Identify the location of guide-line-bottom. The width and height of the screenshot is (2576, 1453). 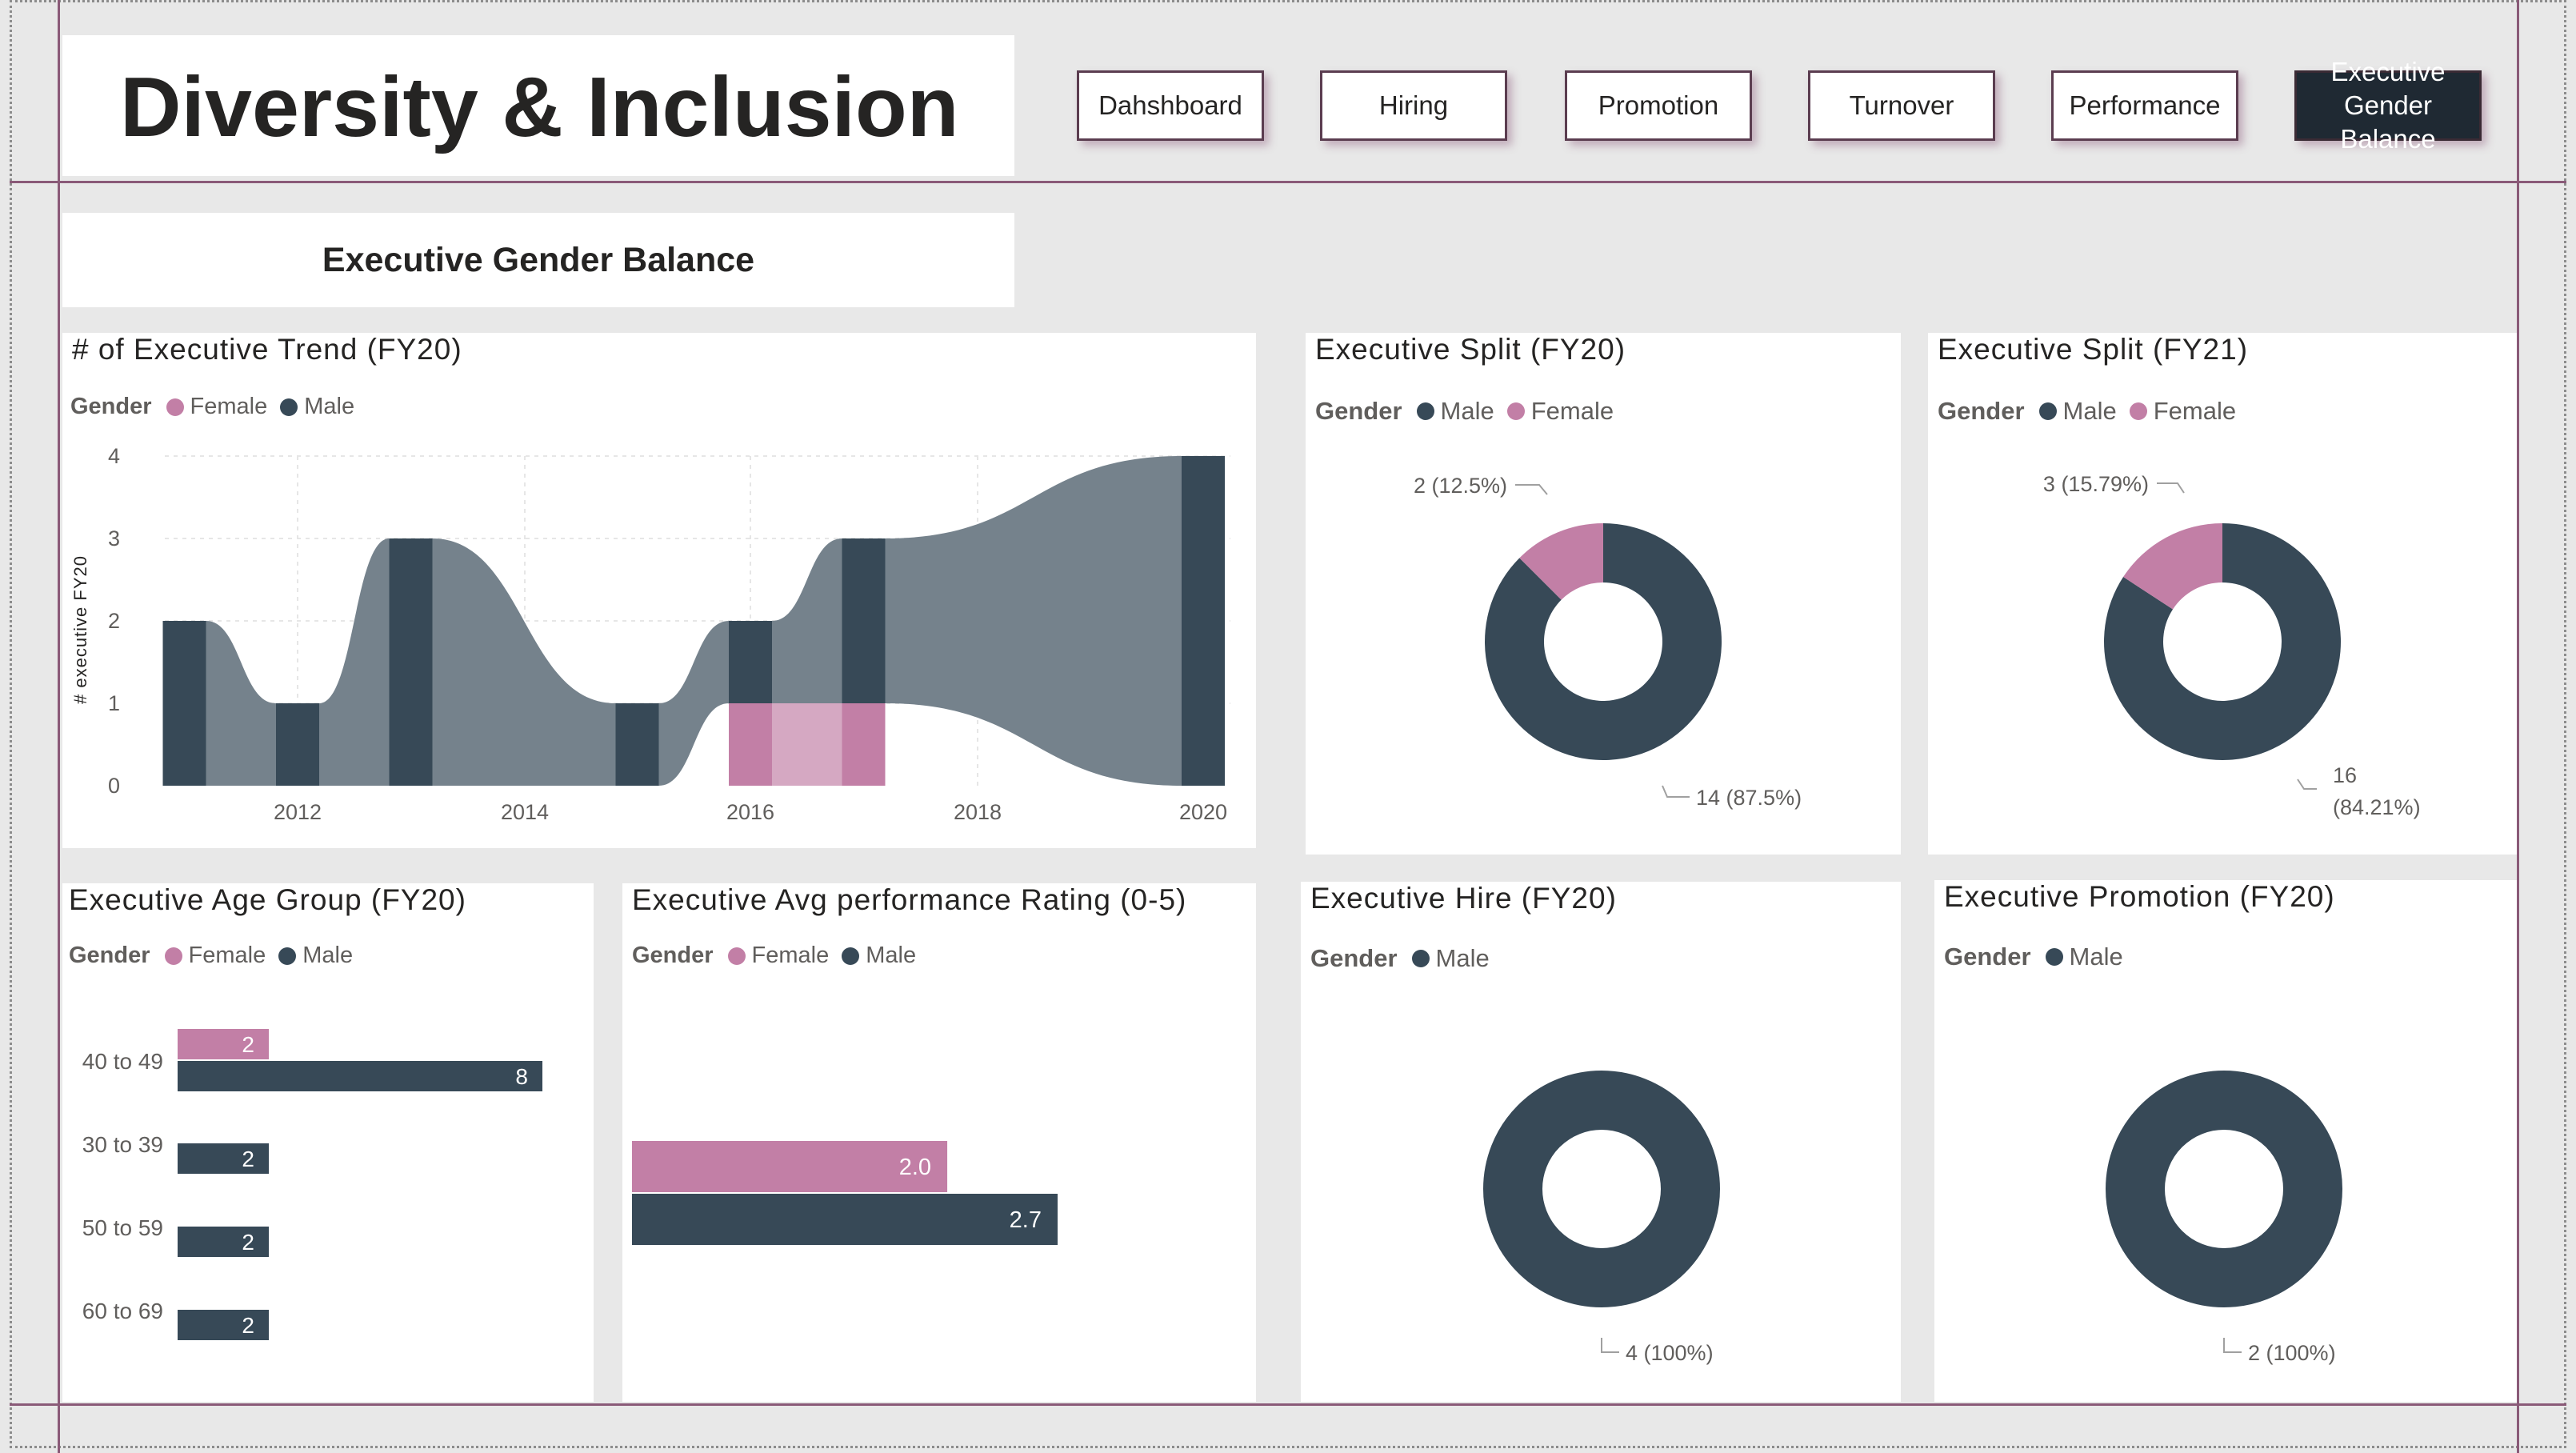
(1288, 1404).